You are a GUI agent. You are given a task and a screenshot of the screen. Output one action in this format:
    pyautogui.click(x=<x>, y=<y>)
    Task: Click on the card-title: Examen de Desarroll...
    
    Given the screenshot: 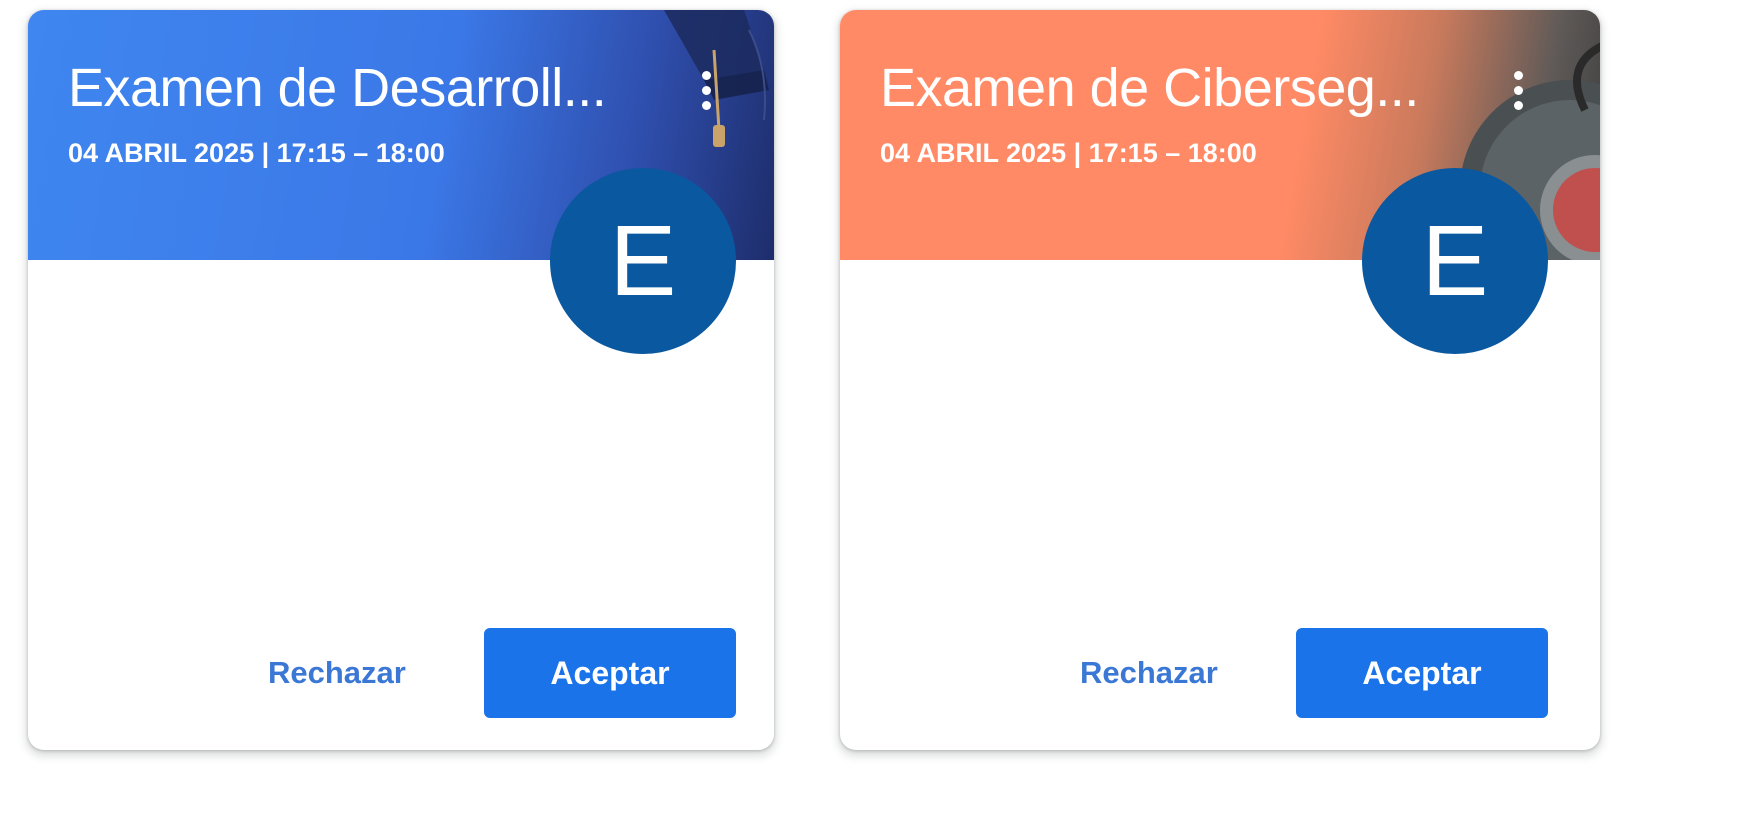 What is the action you would take?
    pyautogui.click(x=337, y=88)
    